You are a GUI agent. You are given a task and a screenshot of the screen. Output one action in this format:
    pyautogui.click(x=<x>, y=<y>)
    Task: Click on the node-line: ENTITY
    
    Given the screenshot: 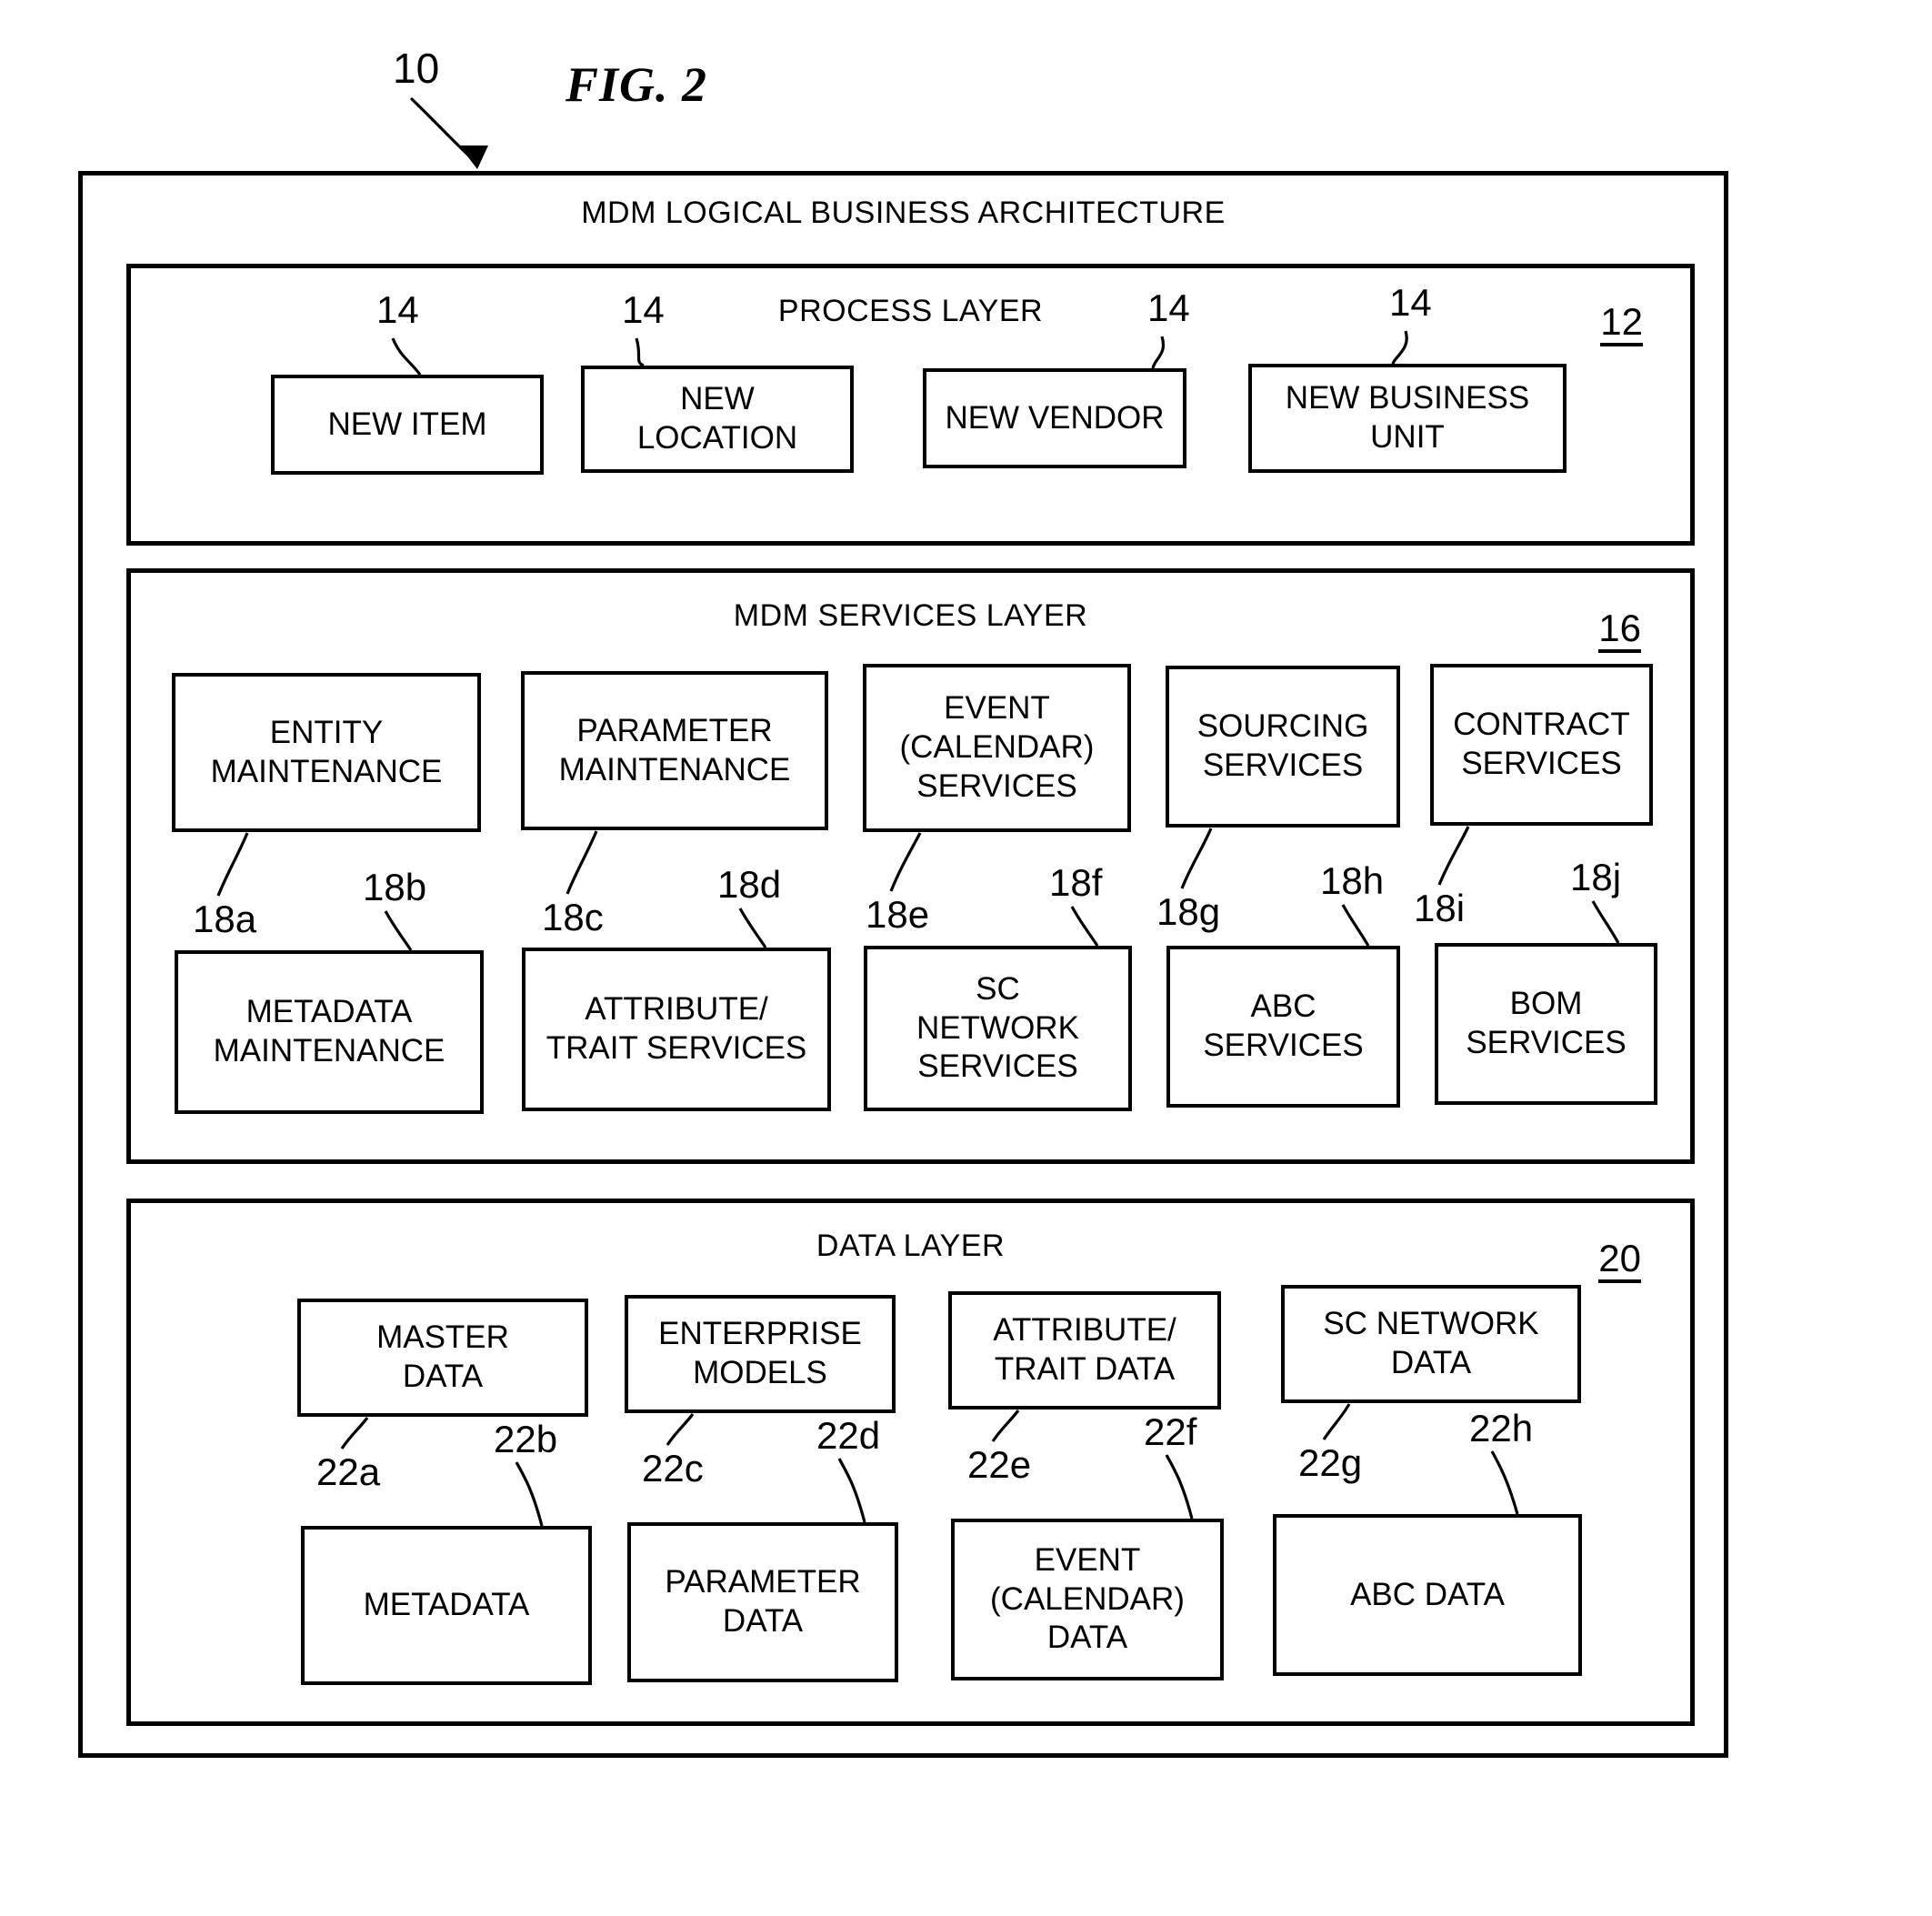 What is the action you would take?
    pyautogui.click(x=326, y=732)
    